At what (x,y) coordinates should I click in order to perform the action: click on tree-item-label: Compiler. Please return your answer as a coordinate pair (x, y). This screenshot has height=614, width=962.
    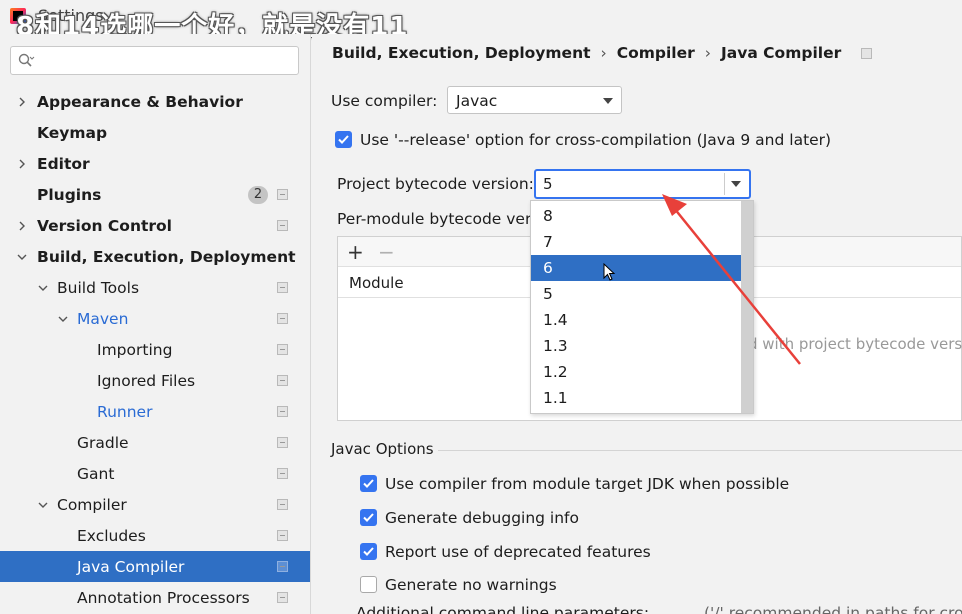
    Looking at the image, I should click on (92, 504).